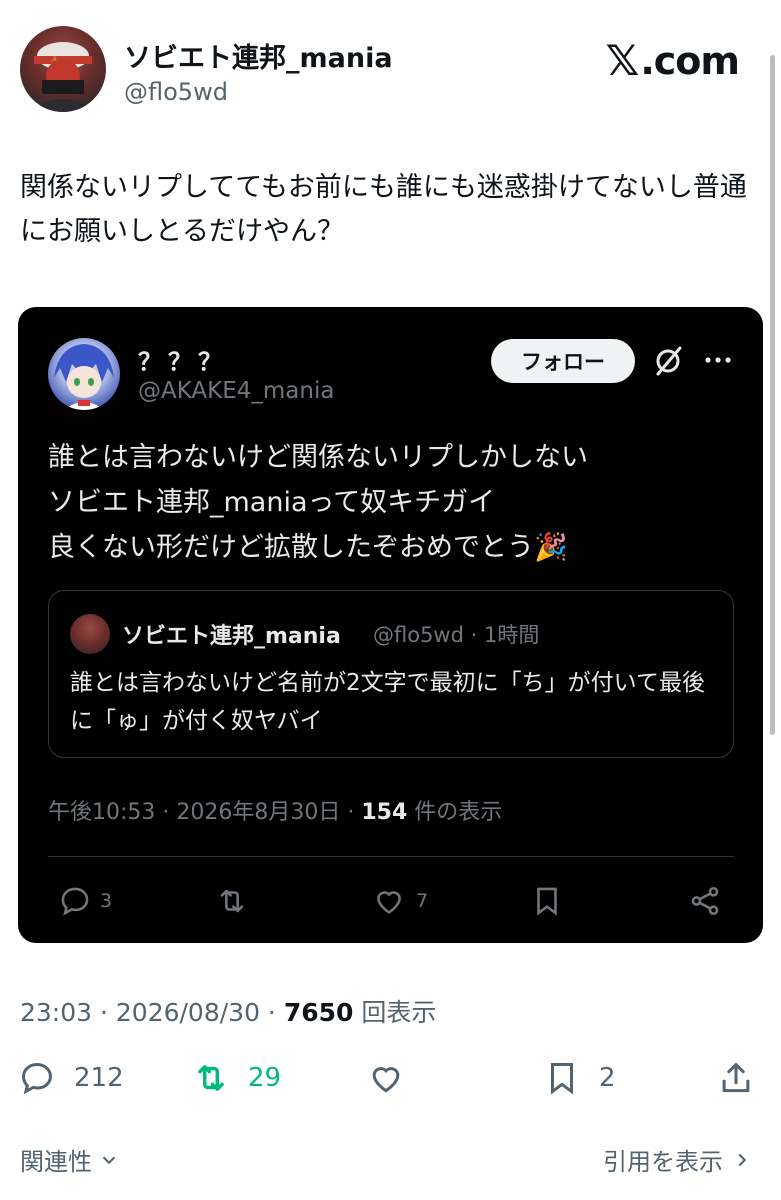 This screenshot has width=781, height=1200. What do you see at coordinates (384, 812) in the screenshot?
I see `quoted-views-count: 154` at bounding box center [384, 812].